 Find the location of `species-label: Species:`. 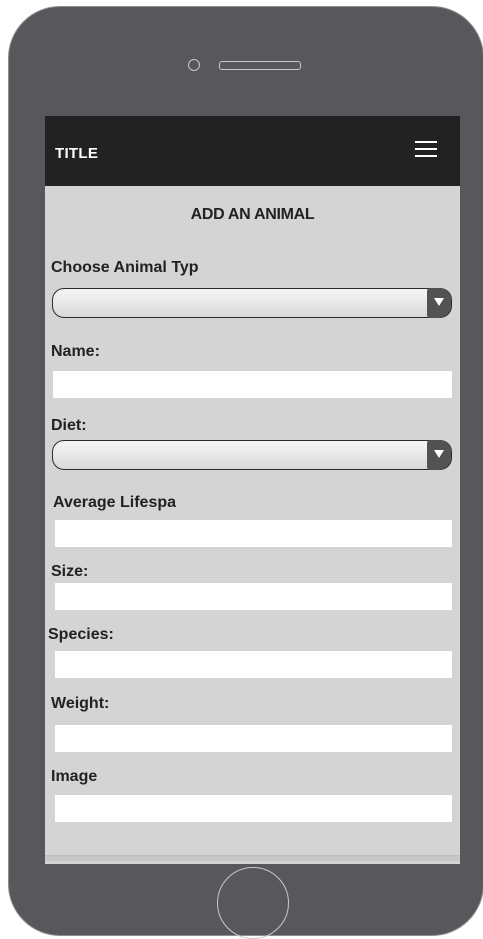

species-label: Species: is located at coordinates (81, 634).